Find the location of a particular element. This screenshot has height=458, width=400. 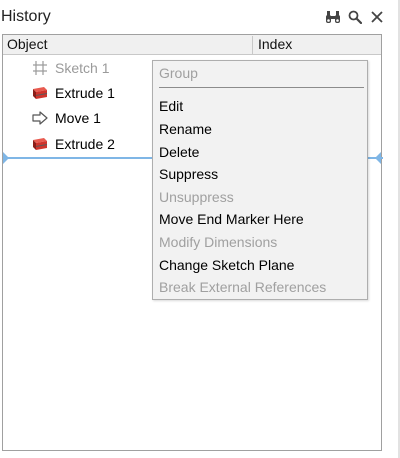

tree-row-move-1: Move 1 is located at coordinates (66, 118).